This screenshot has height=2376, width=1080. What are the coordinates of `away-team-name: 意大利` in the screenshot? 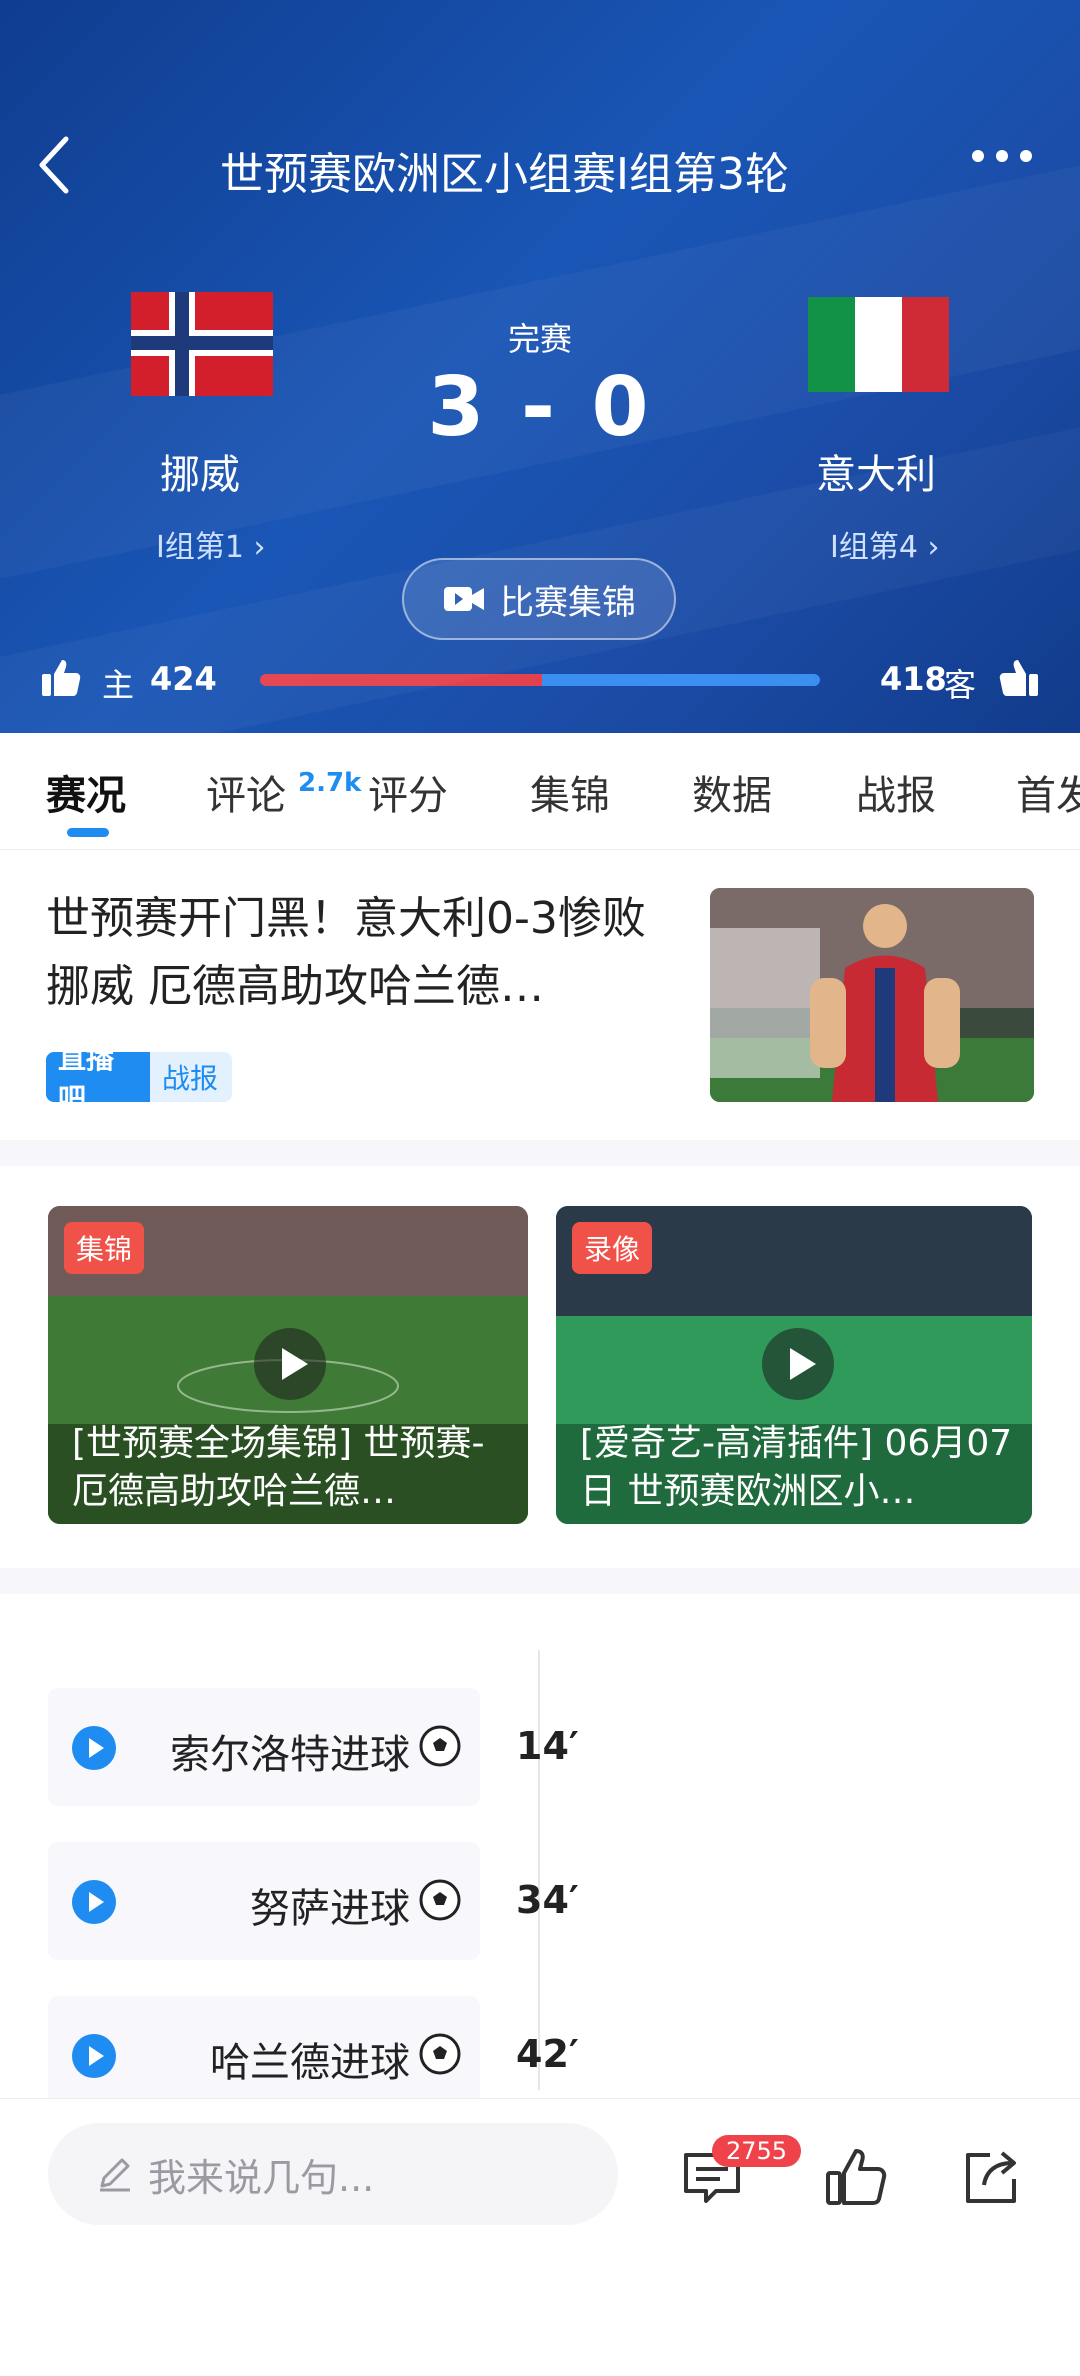 It's located at (876, 471).